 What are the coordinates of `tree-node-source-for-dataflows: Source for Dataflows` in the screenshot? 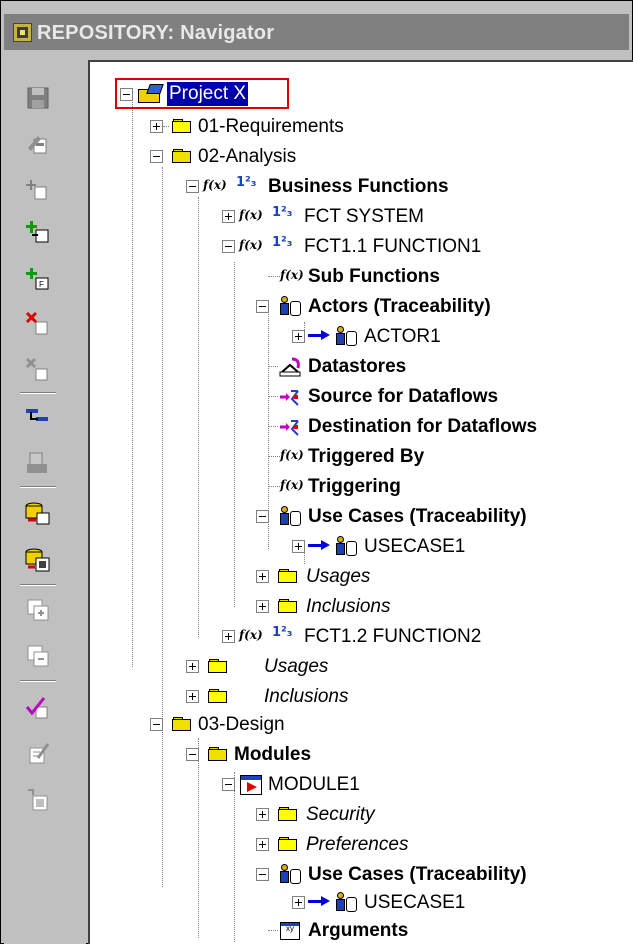 It's located at (426, 397).